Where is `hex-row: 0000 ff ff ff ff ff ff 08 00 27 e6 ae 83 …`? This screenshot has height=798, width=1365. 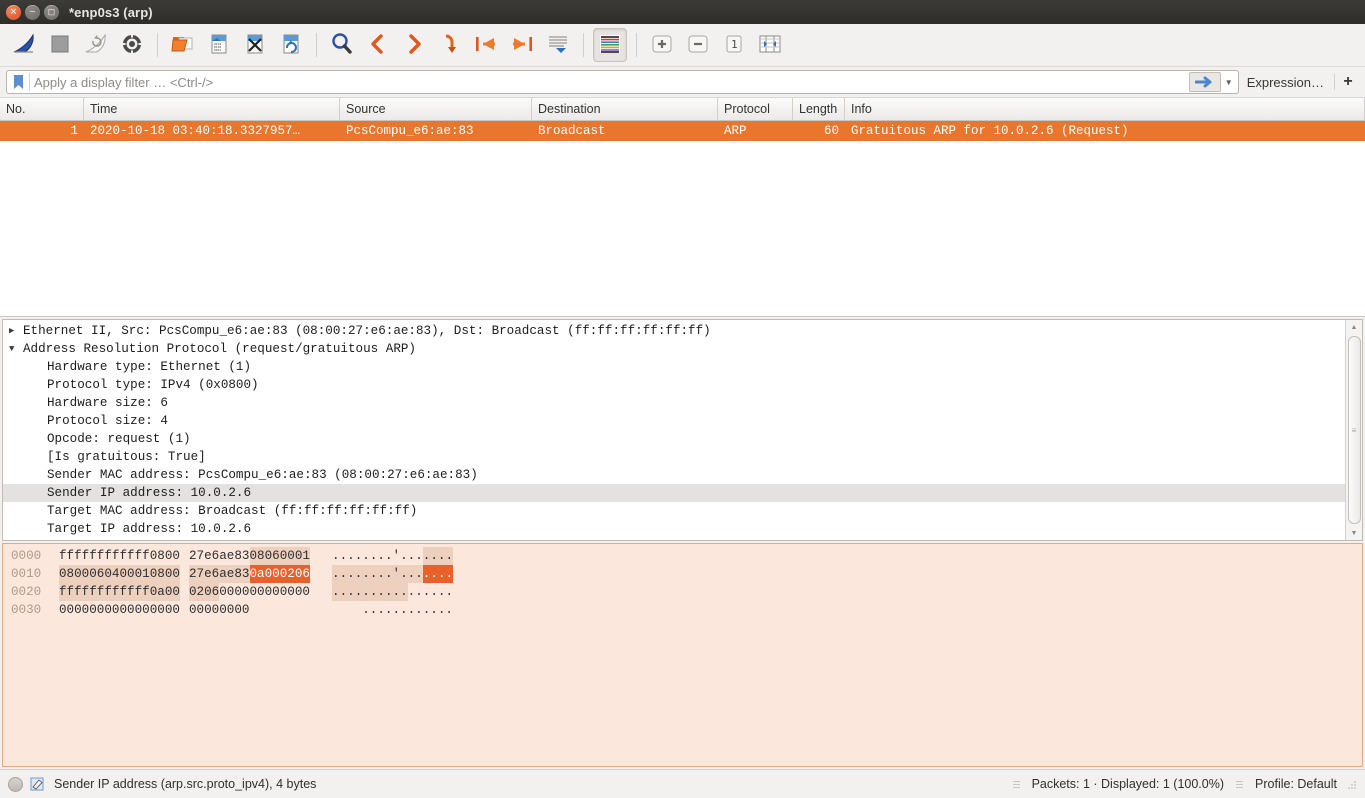
hex-row: 0000 ff ff ff ff ff ff 08 00 27 e6 ae 83 … is located at coordinates (682, 556).